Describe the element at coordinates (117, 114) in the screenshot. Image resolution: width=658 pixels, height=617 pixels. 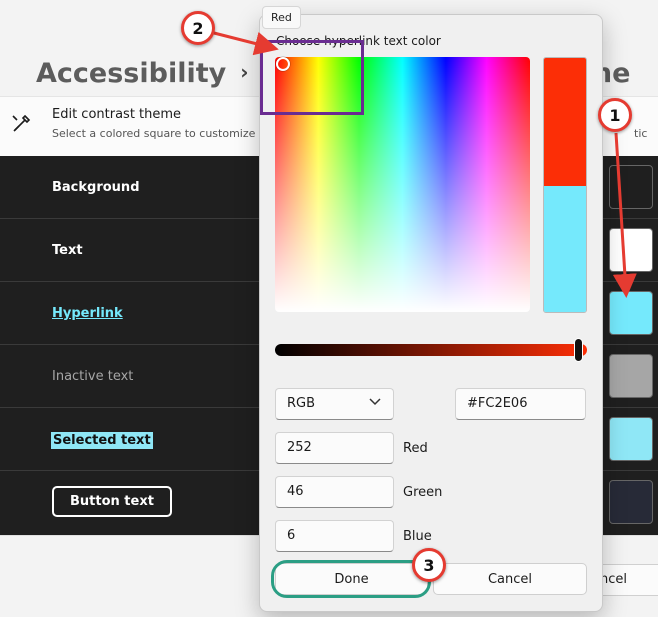
I see `edit-contrast-title: Edit contrast theme` at that location.